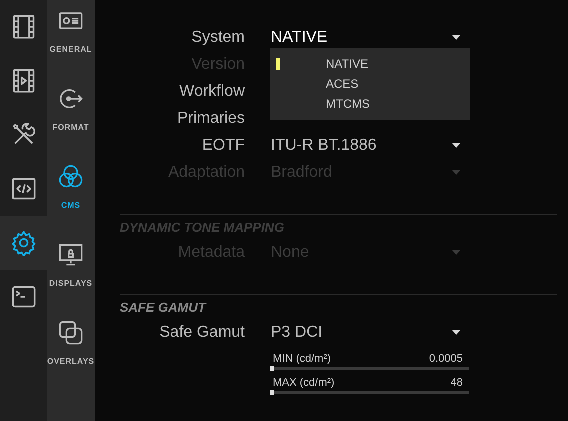 The height and width of the screenshot is (421, 568). What do you see at coordinates (370, 37) in the screenshot?
I see `dropdown-field: NATIVE` at bounding box center [370, 37].